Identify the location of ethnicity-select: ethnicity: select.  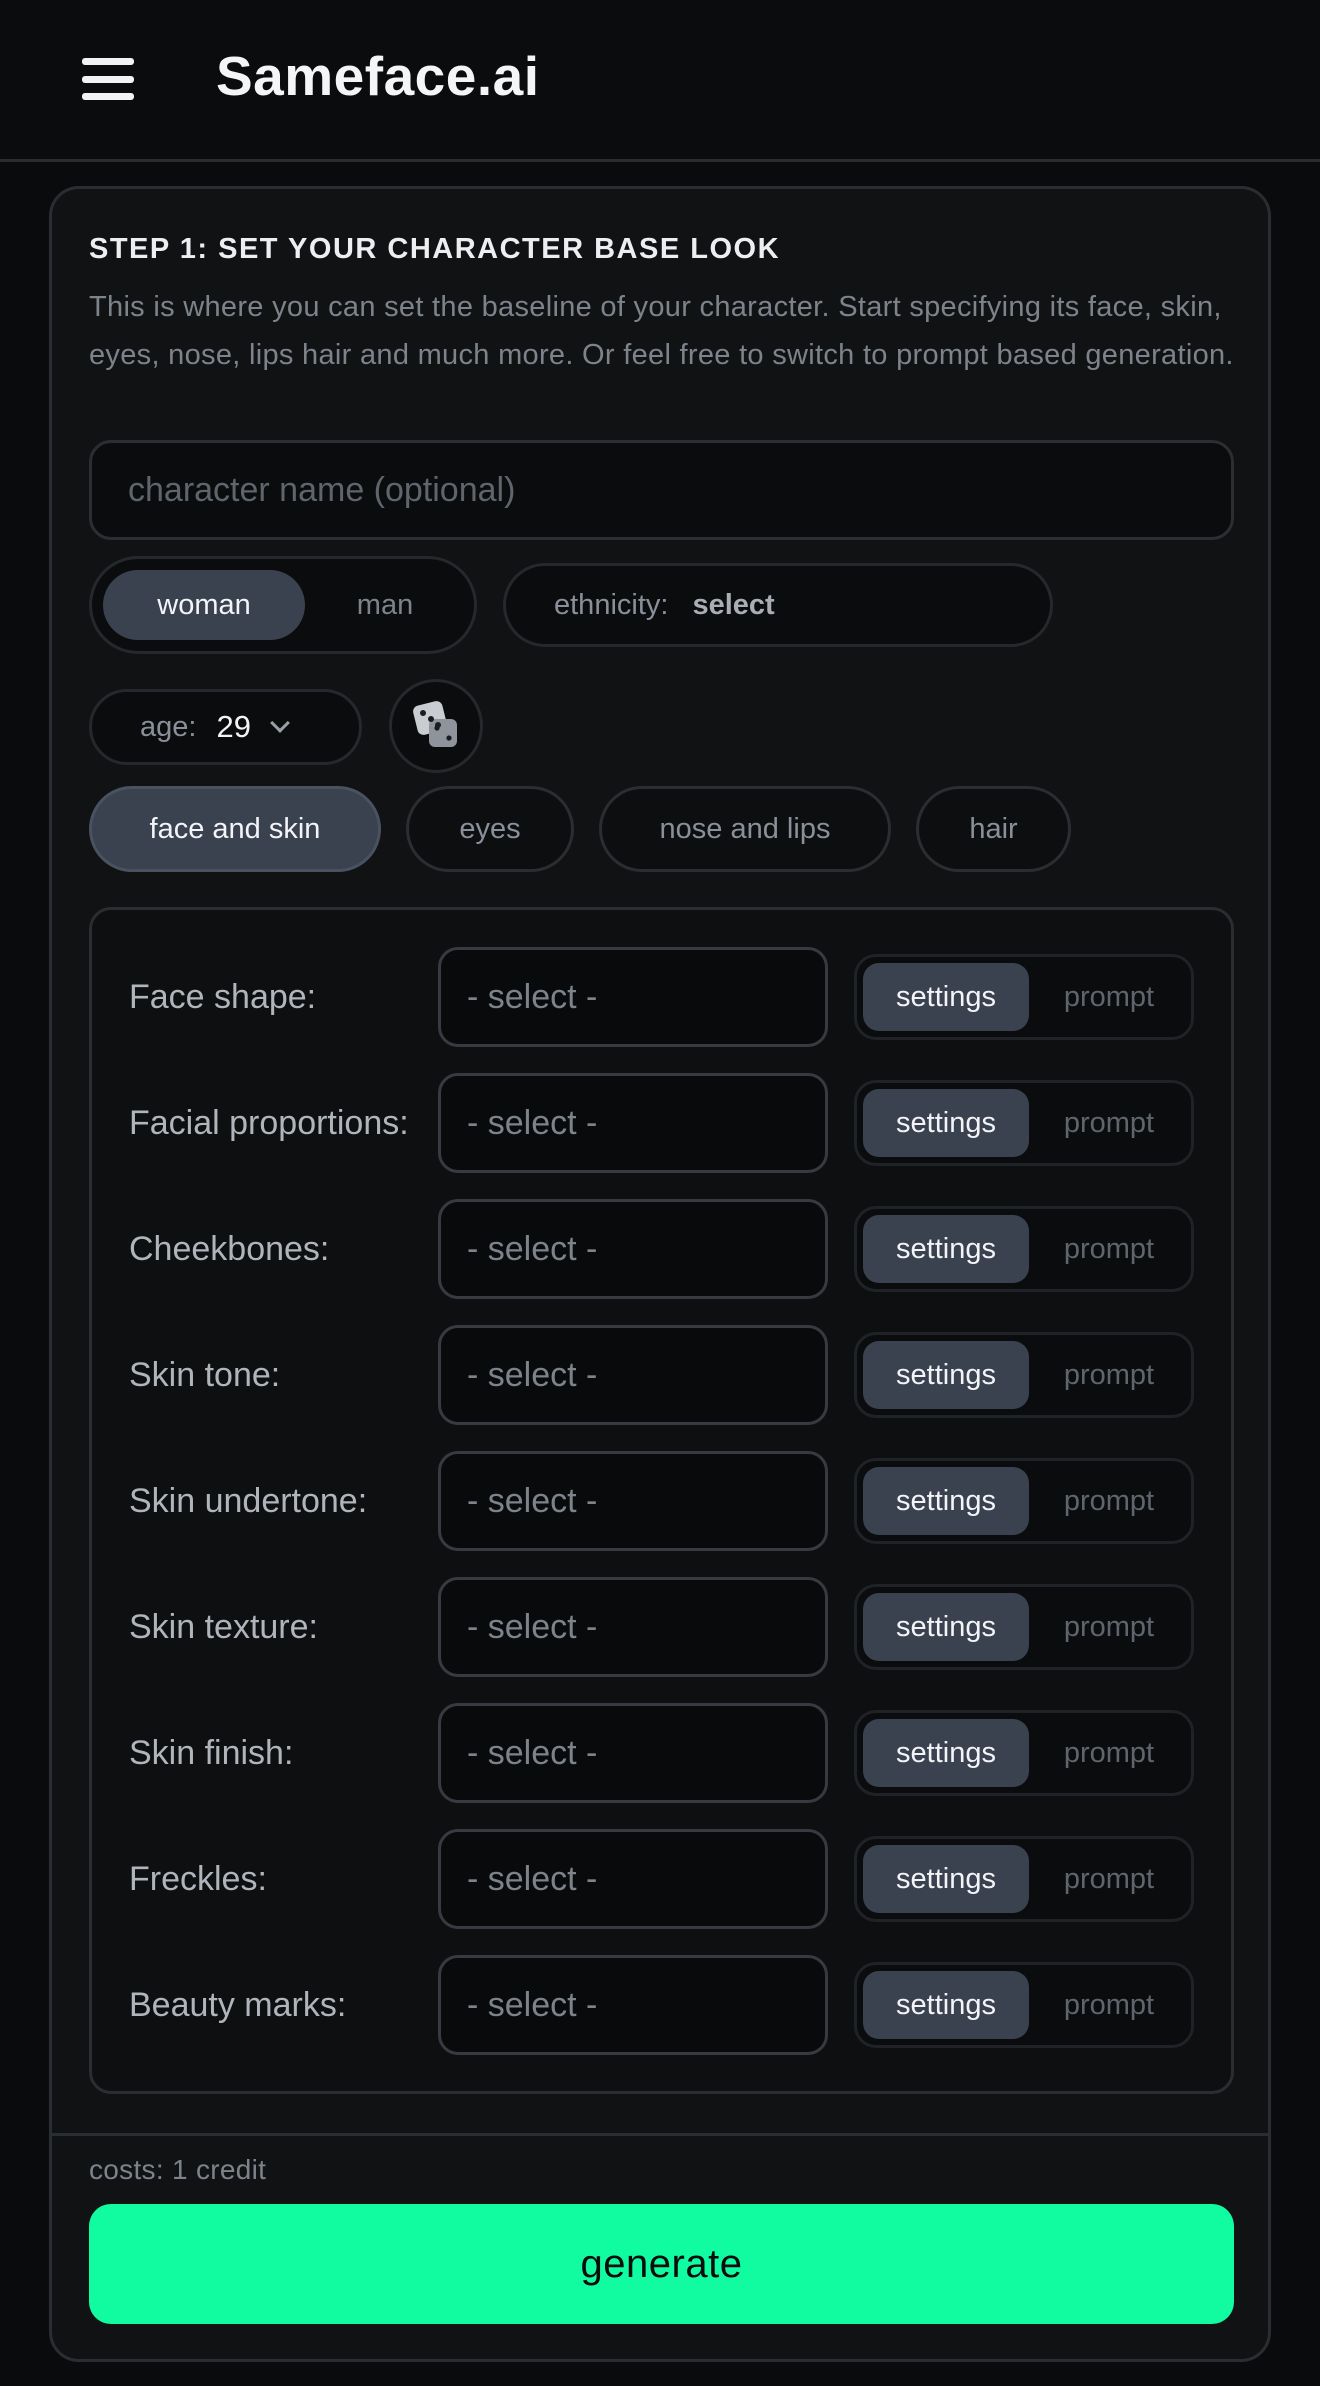
(778, 605).